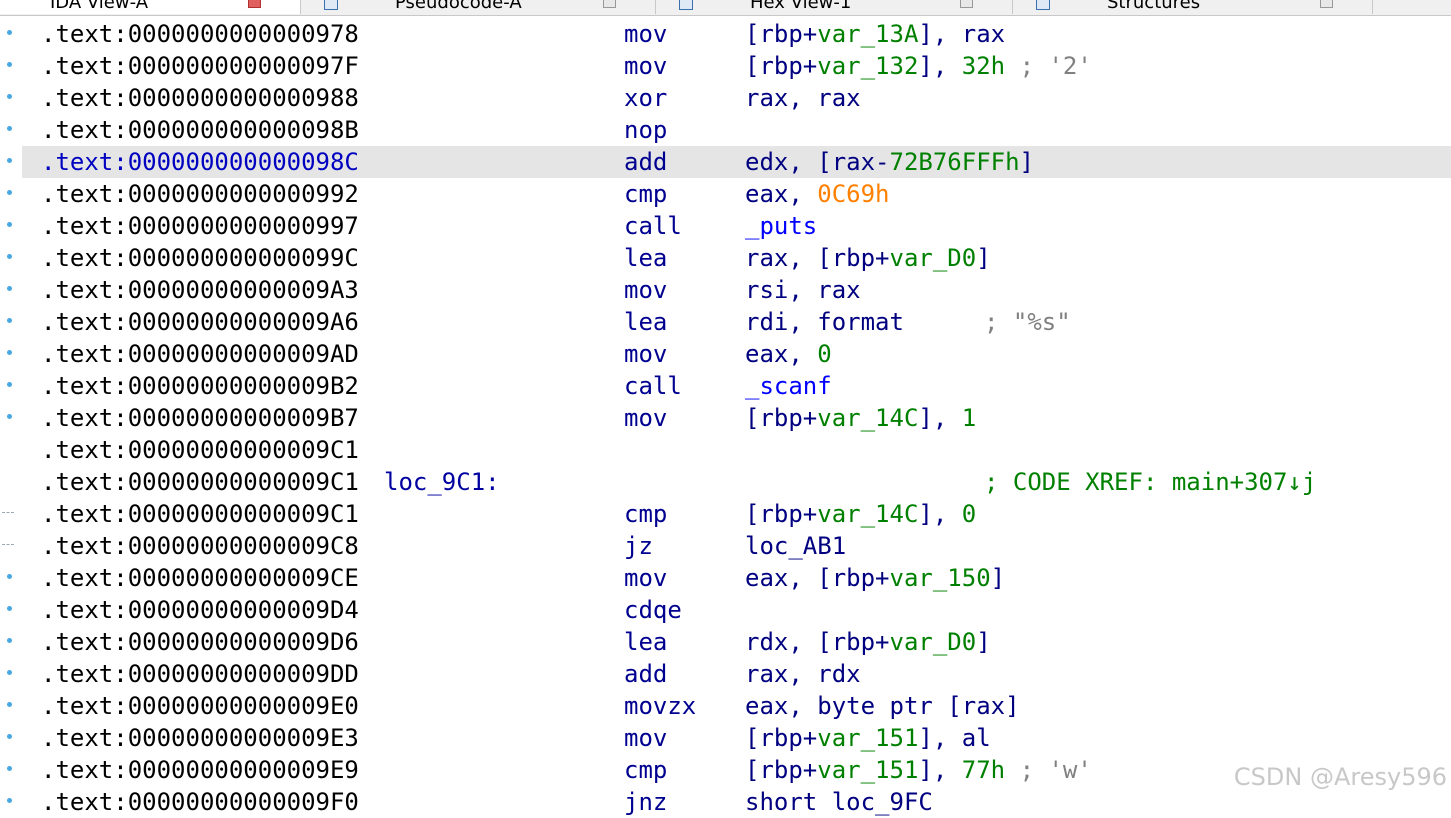 The width and height of the screenshot is (1451, 818). What do you see at coordinates (781, 226) in the screenshot?
I see `operand-token: _puts` at bounding box center [781, 226].